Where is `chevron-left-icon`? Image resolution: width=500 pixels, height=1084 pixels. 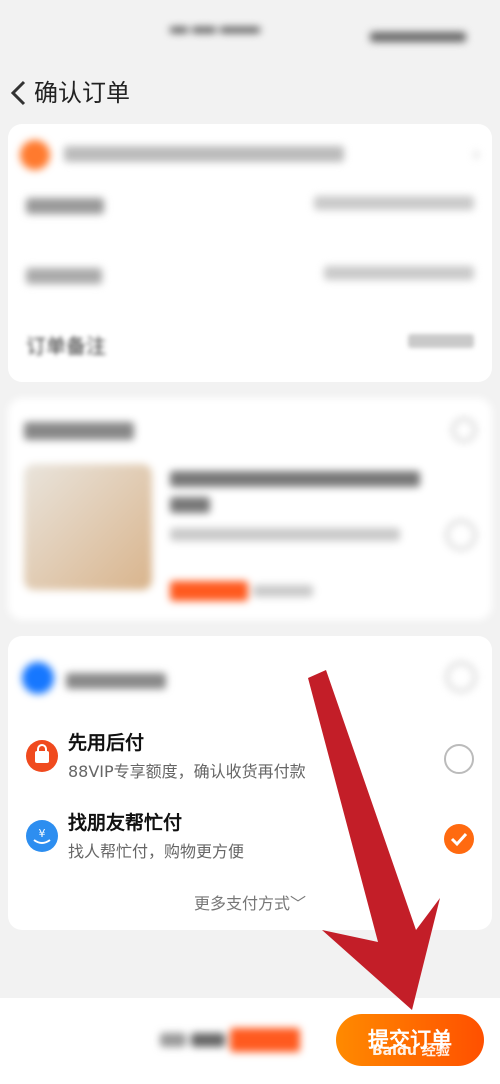 chevron-left-icon is located at coordinates (18, 93).